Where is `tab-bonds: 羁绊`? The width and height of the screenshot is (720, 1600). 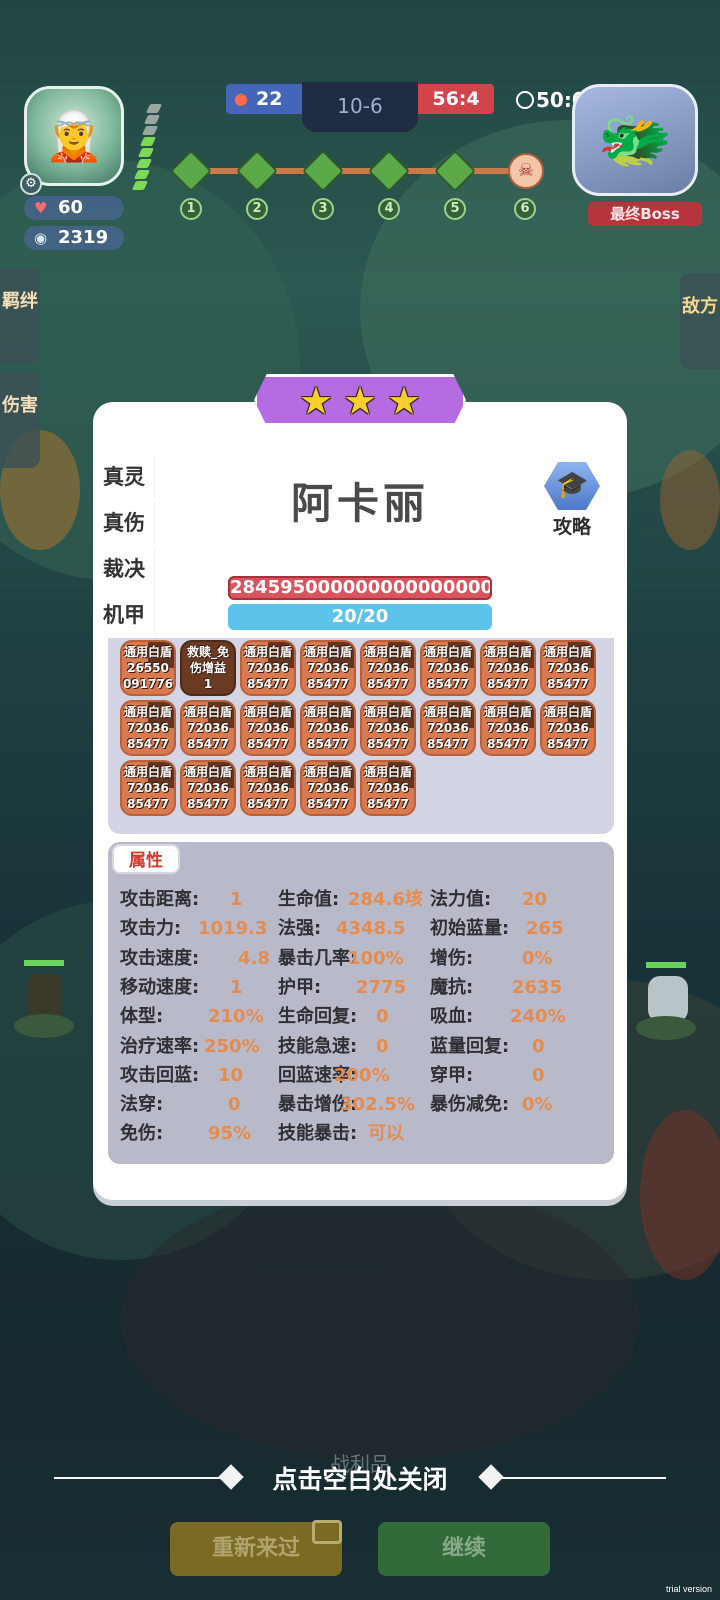
tab-bonds: 羁绊 is located at coordinates (20, 316).